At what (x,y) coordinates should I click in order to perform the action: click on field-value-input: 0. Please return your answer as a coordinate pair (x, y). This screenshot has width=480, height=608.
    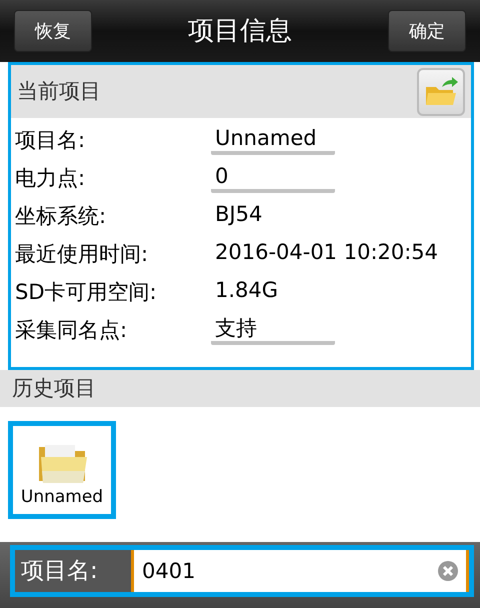
    Looking at the image, I should click on (273, 179).